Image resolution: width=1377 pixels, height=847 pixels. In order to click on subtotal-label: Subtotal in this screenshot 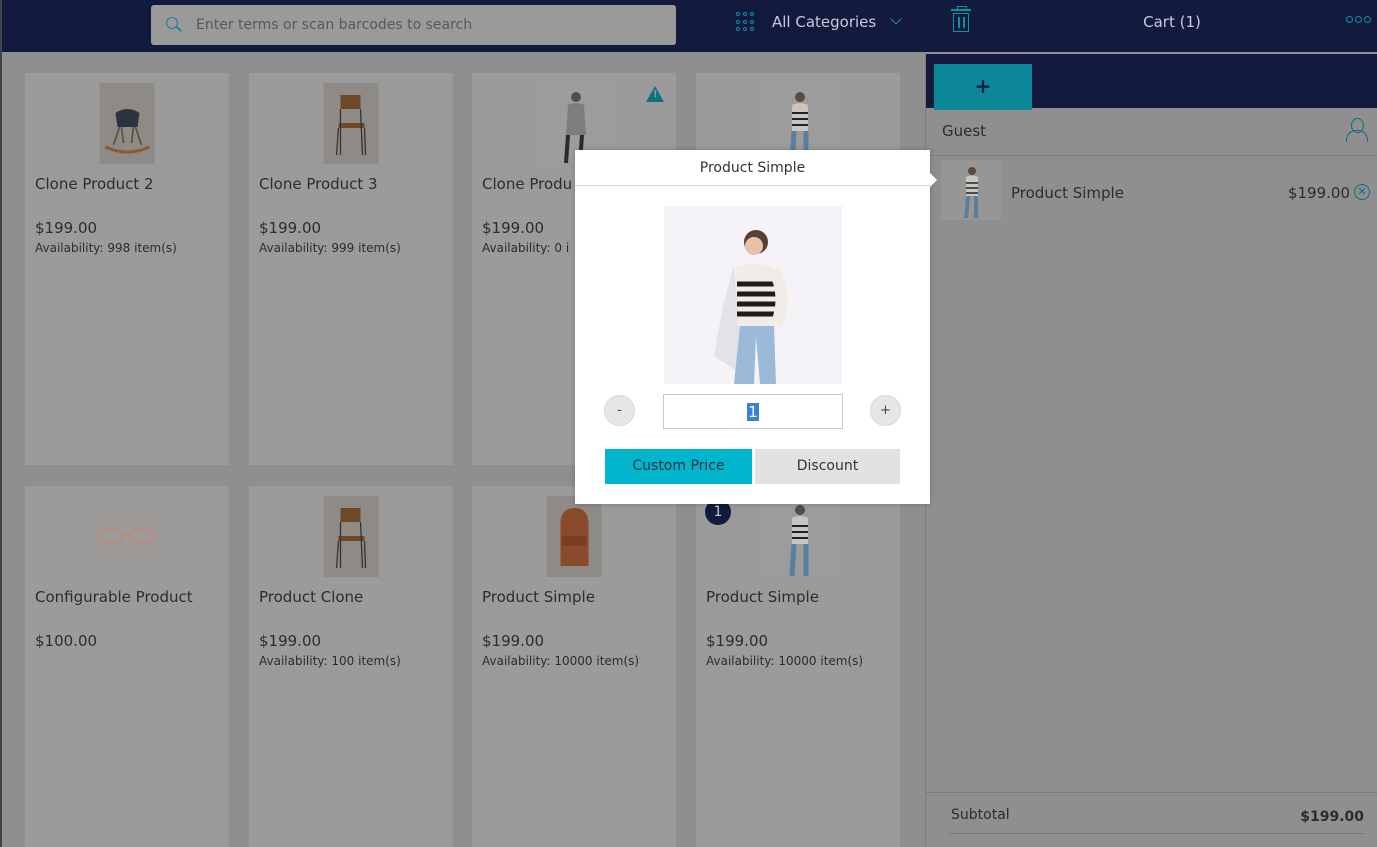, I will do `click(980, 815)`.